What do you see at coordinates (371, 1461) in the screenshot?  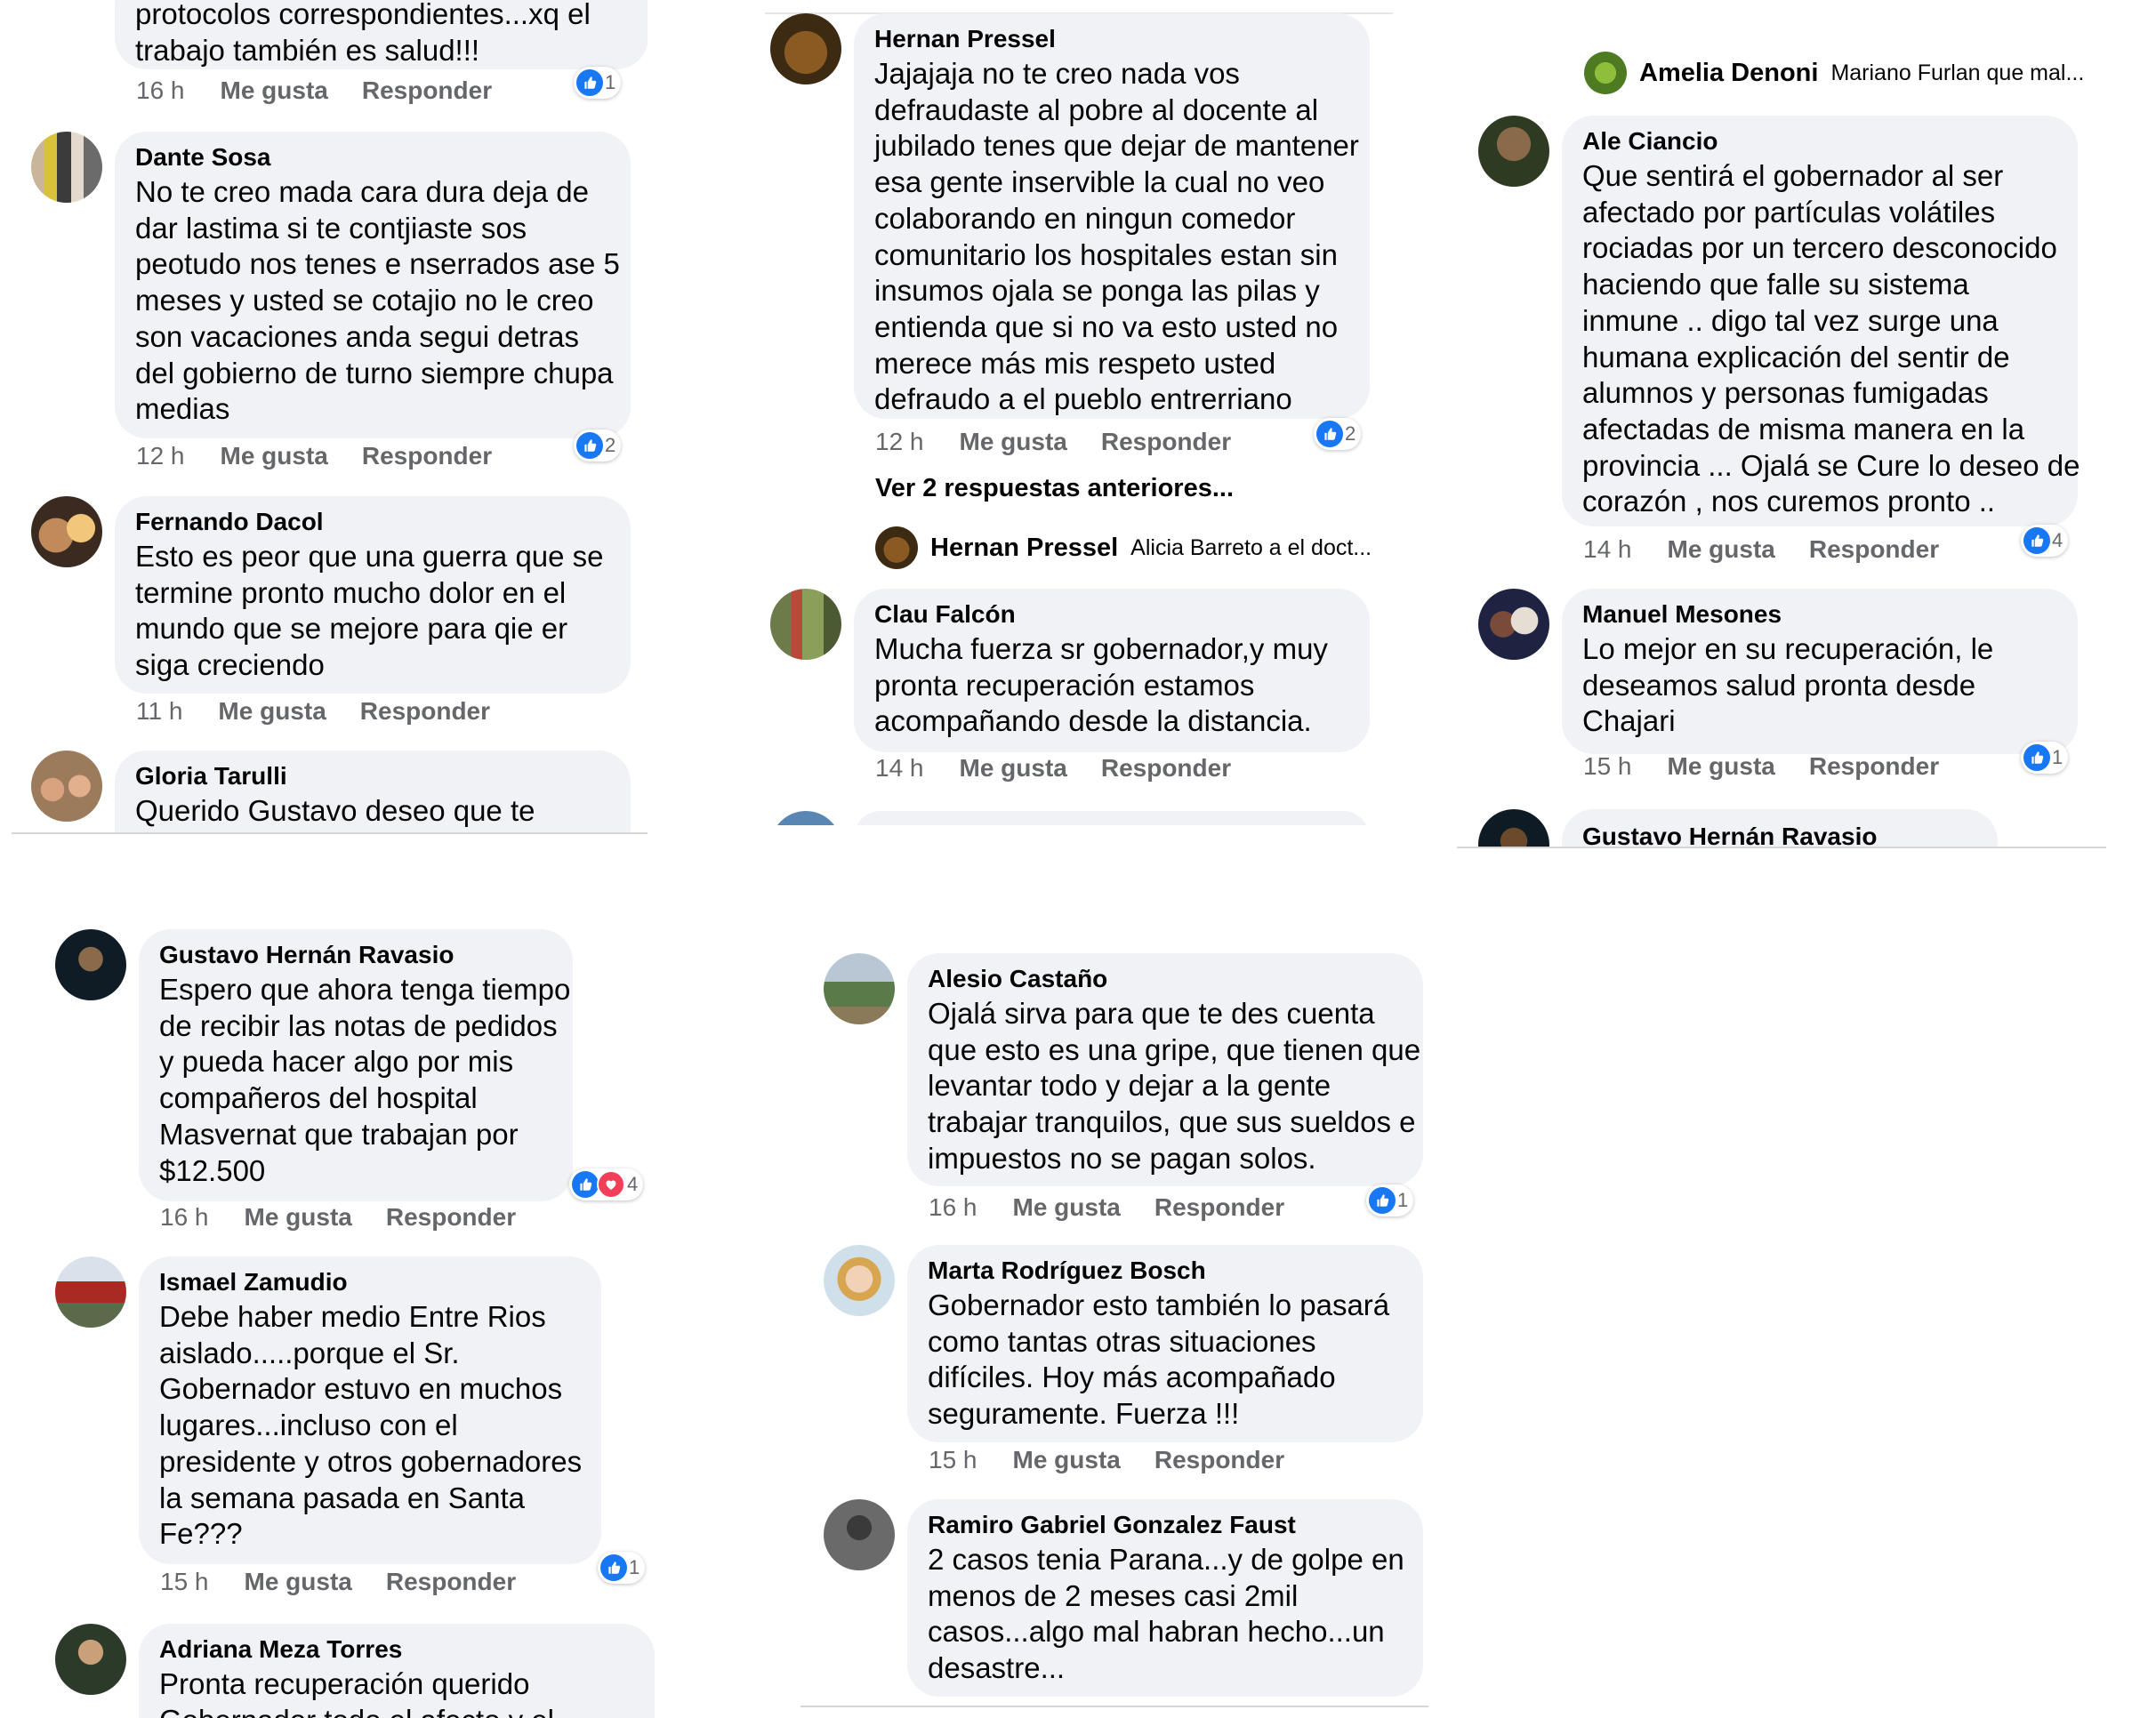 I see `comment-line: presidente y otros gobernadores` at bounding box center [371, 1461].